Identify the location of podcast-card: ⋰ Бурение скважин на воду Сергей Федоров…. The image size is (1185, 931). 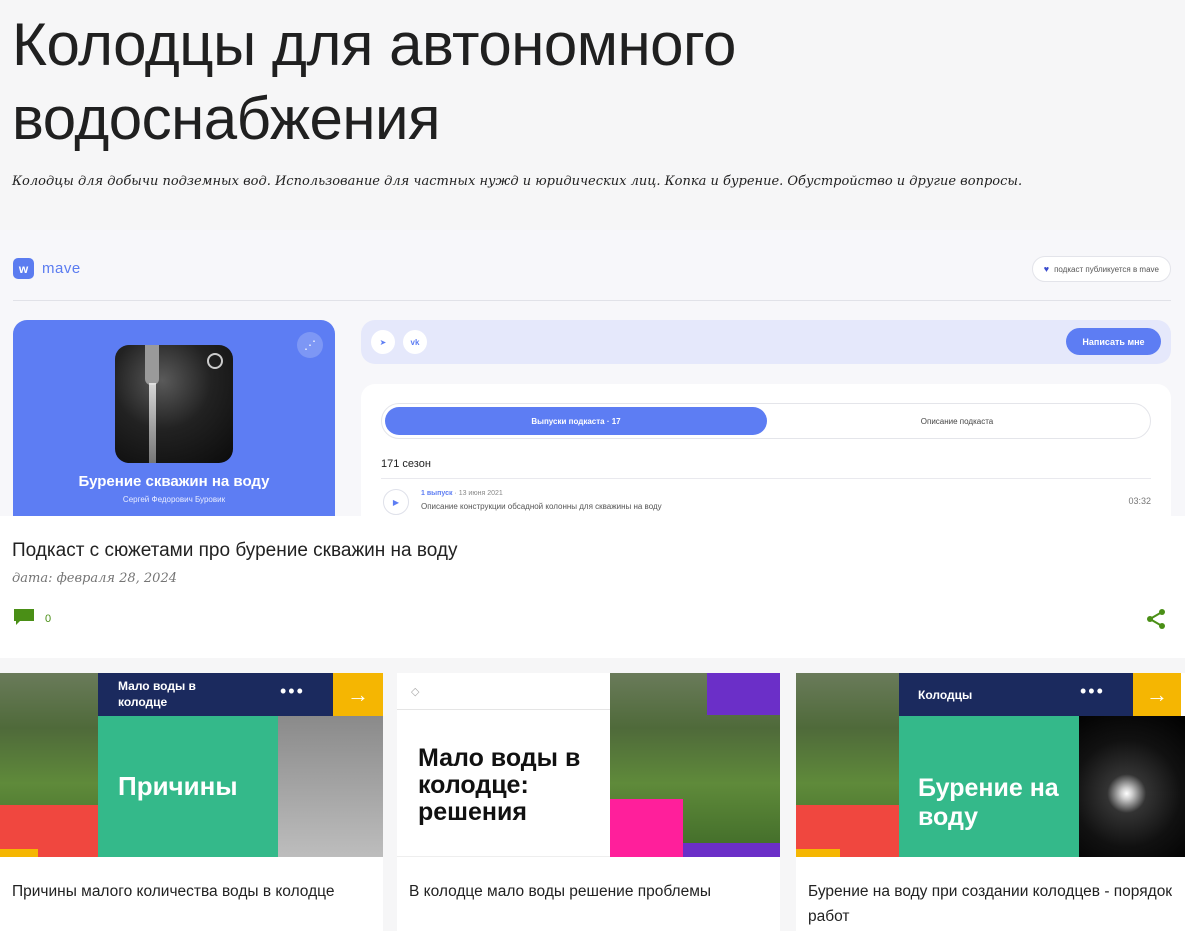
(174, 418).